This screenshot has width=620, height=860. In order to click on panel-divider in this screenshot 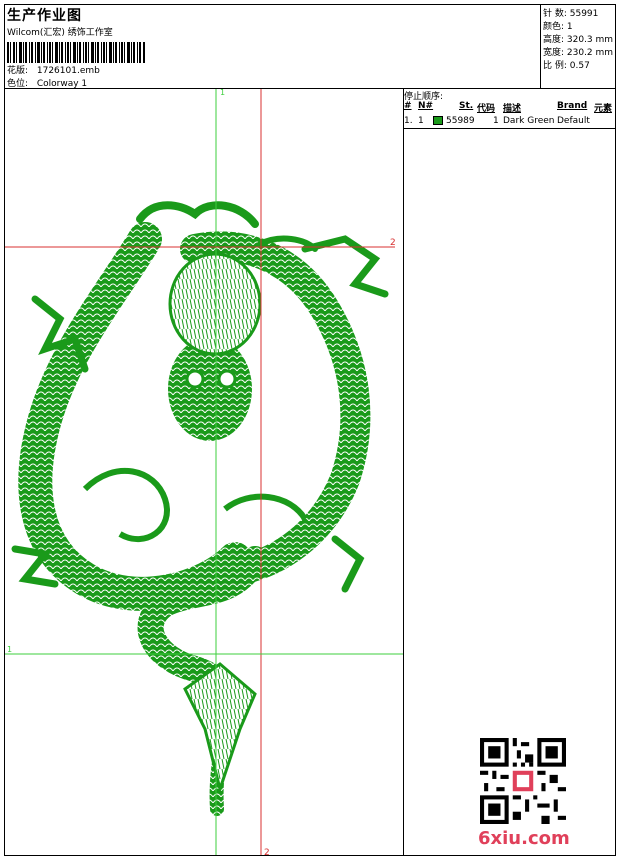, I will do `click(403, 472)`.